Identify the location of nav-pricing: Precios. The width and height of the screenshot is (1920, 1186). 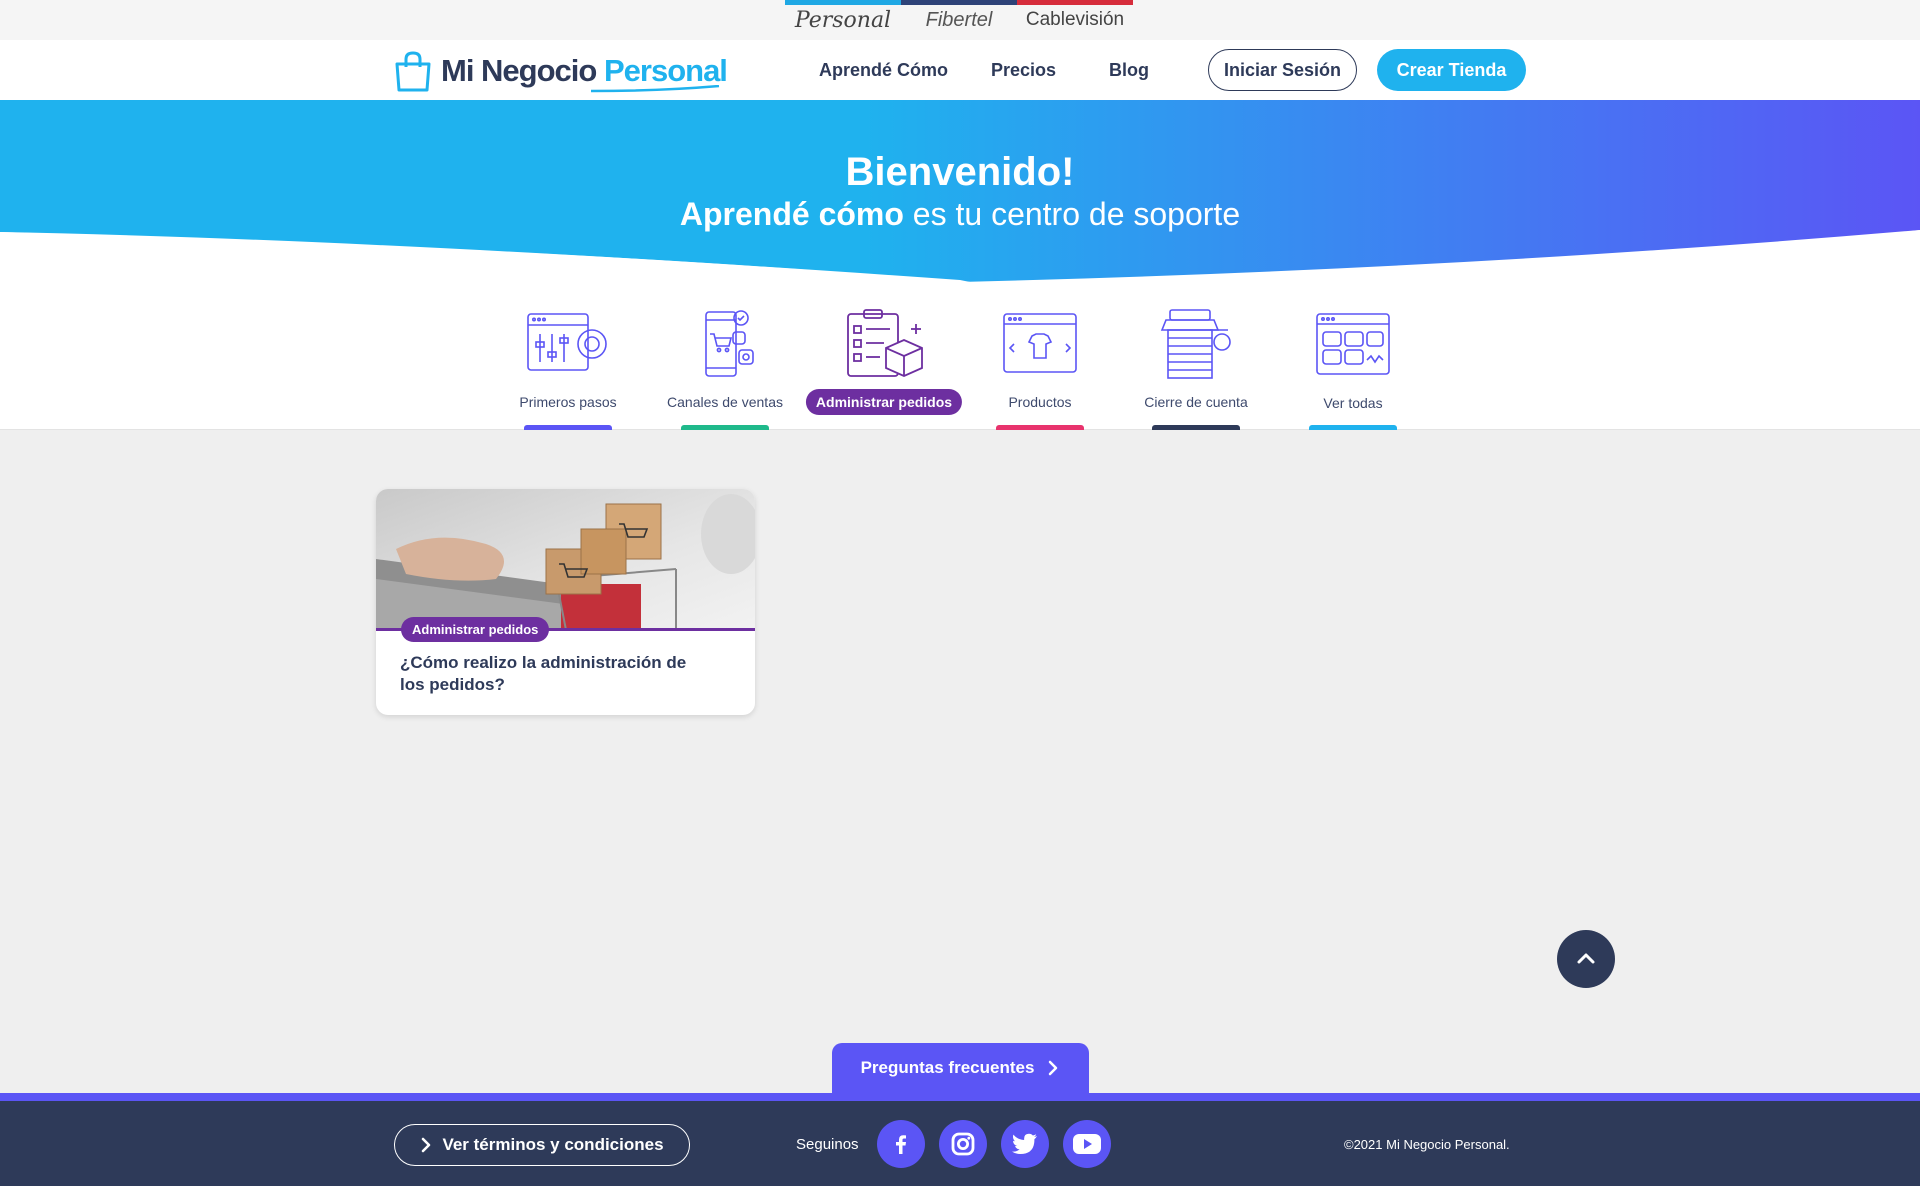
(1023, 70).